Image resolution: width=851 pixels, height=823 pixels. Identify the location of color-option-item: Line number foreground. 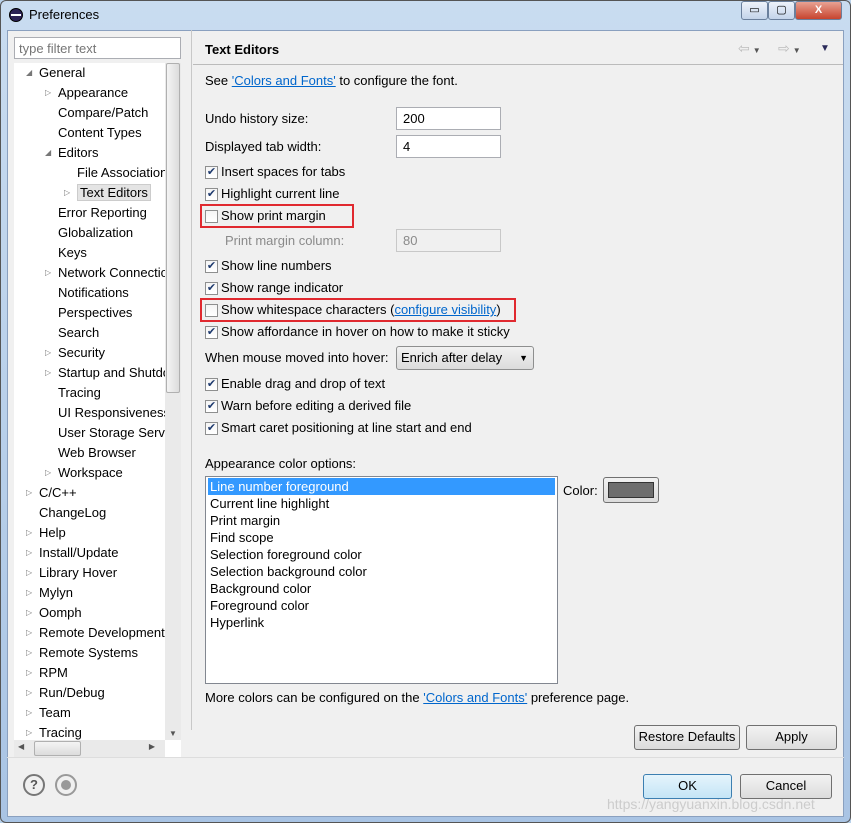
(381, 486).